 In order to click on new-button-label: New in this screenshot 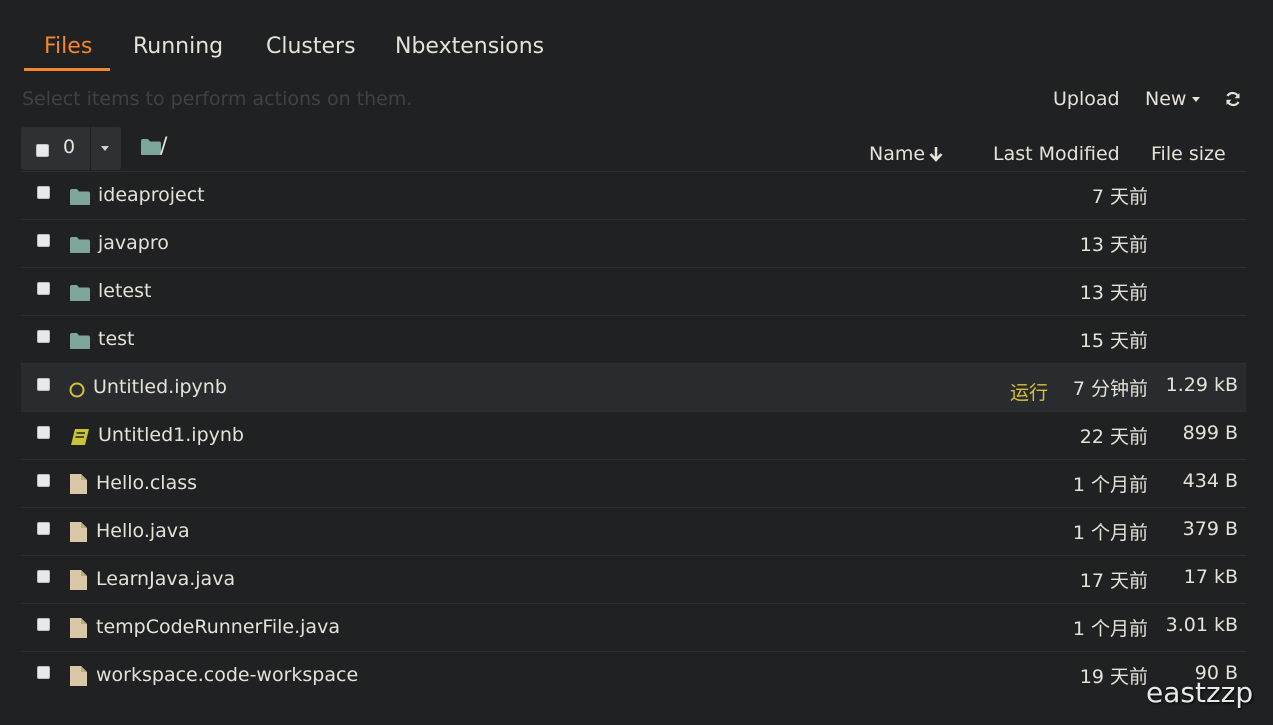, I will do `click(1166, 99)`.